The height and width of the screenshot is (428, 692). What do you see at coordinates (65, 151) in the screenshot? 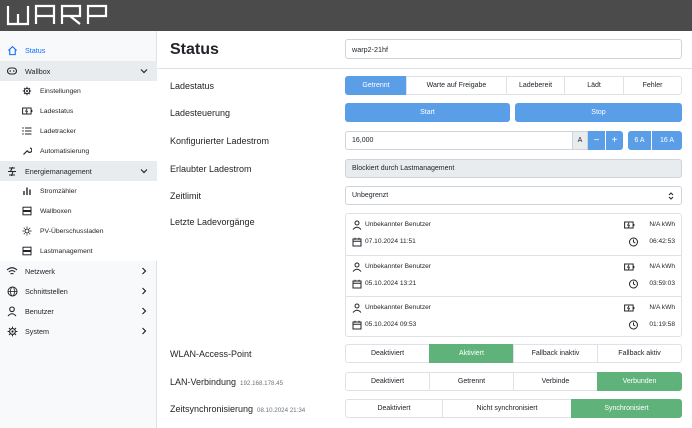
I see `sidebar-item-label: Automatisierung` at bounding box center [65, 151].